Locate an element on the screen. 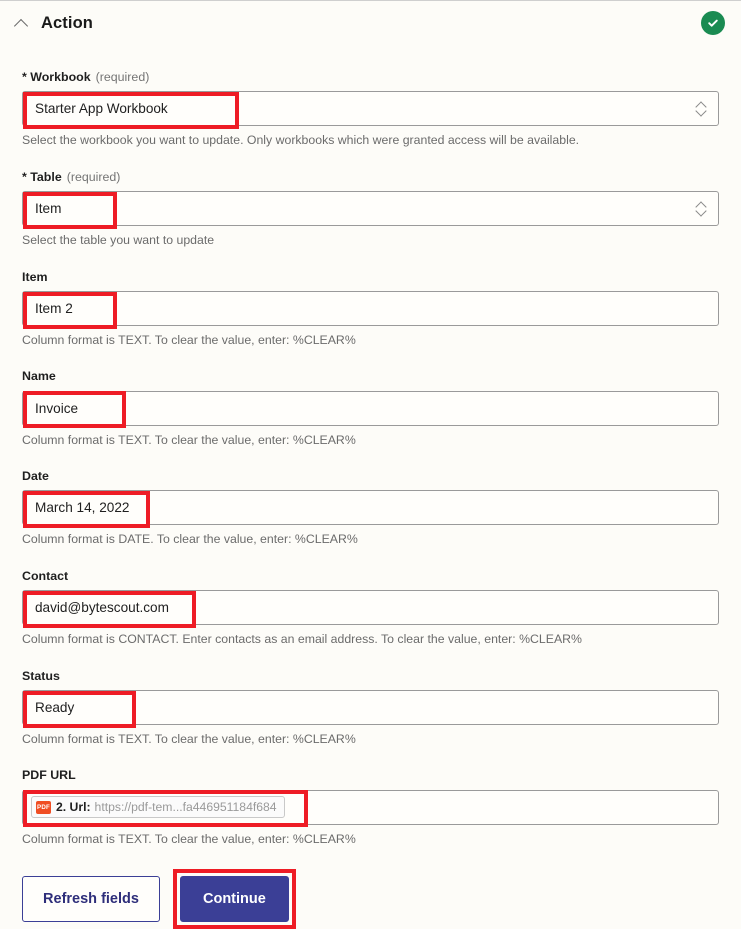 This screenshot has height=929, width=741. pdf-icon: PDF is located at coordinates (43, 807).